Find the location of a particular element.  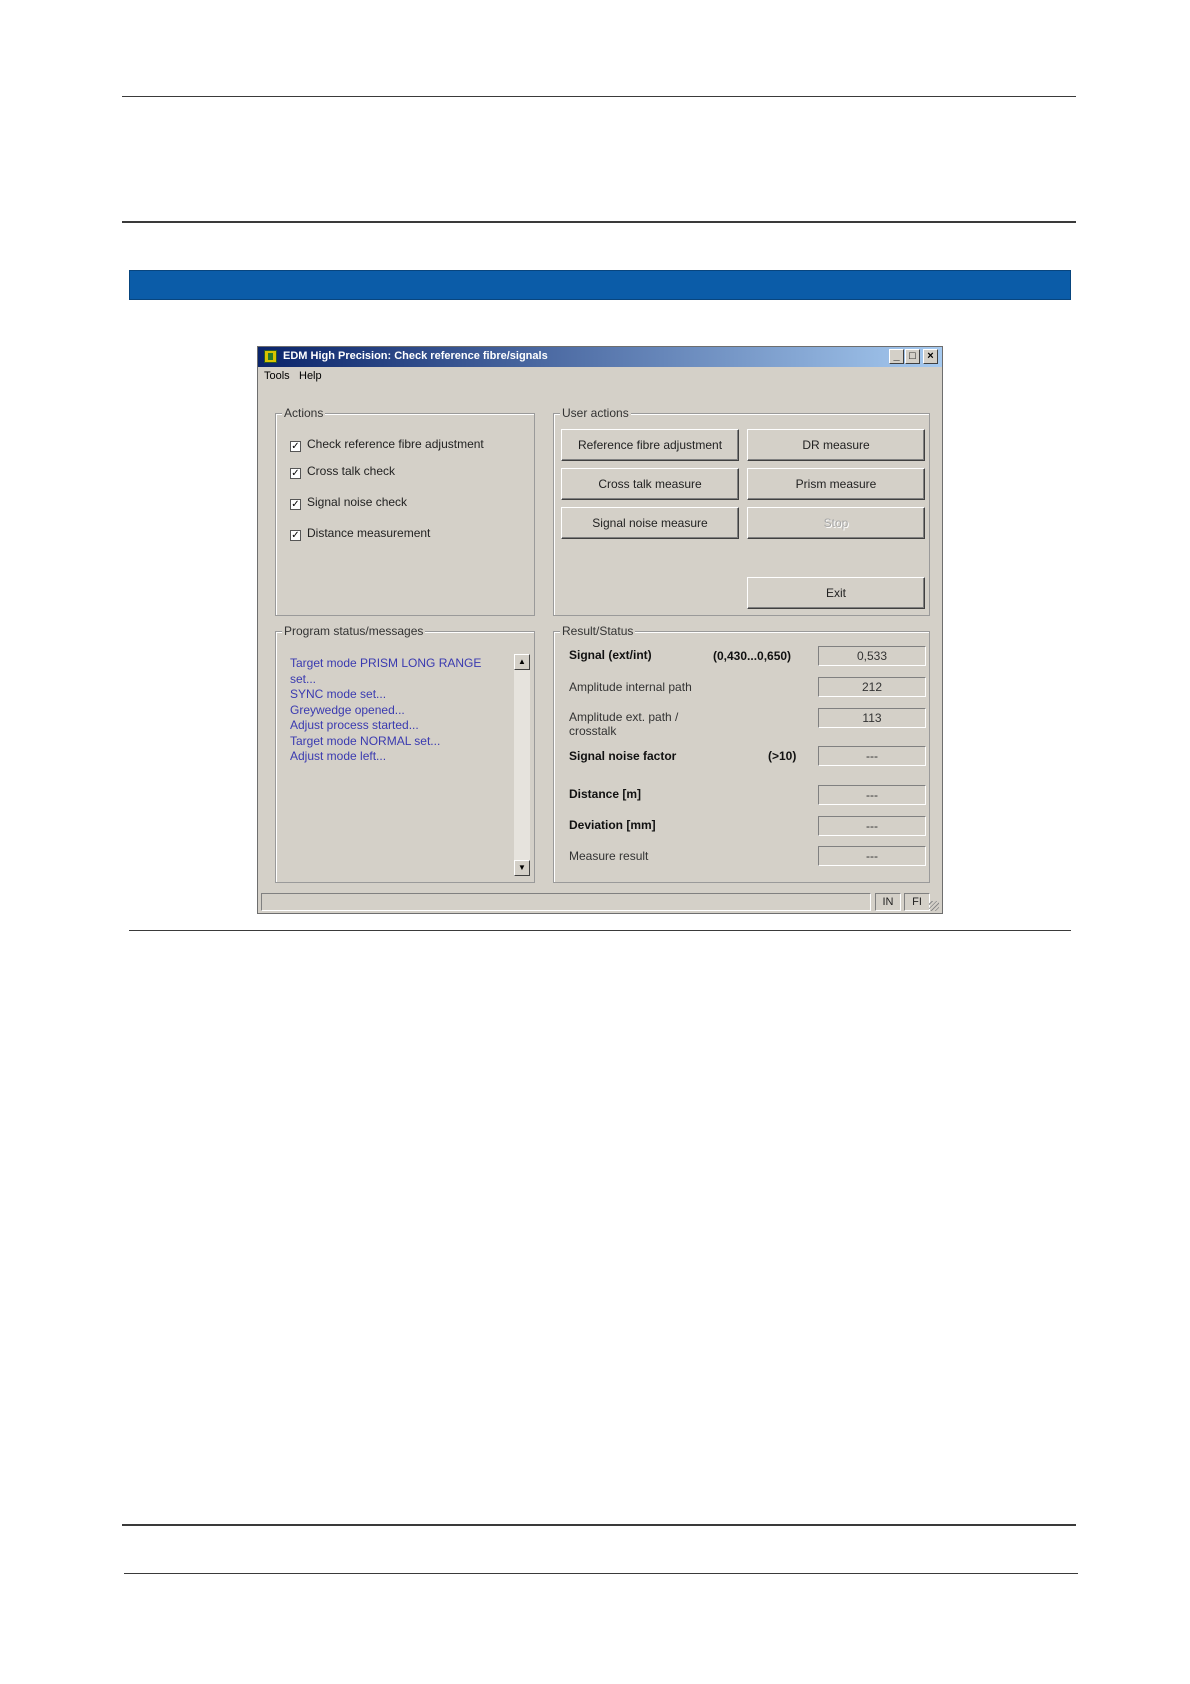

result-status-group-label: Result/Status is located at coordinates (598, 631).